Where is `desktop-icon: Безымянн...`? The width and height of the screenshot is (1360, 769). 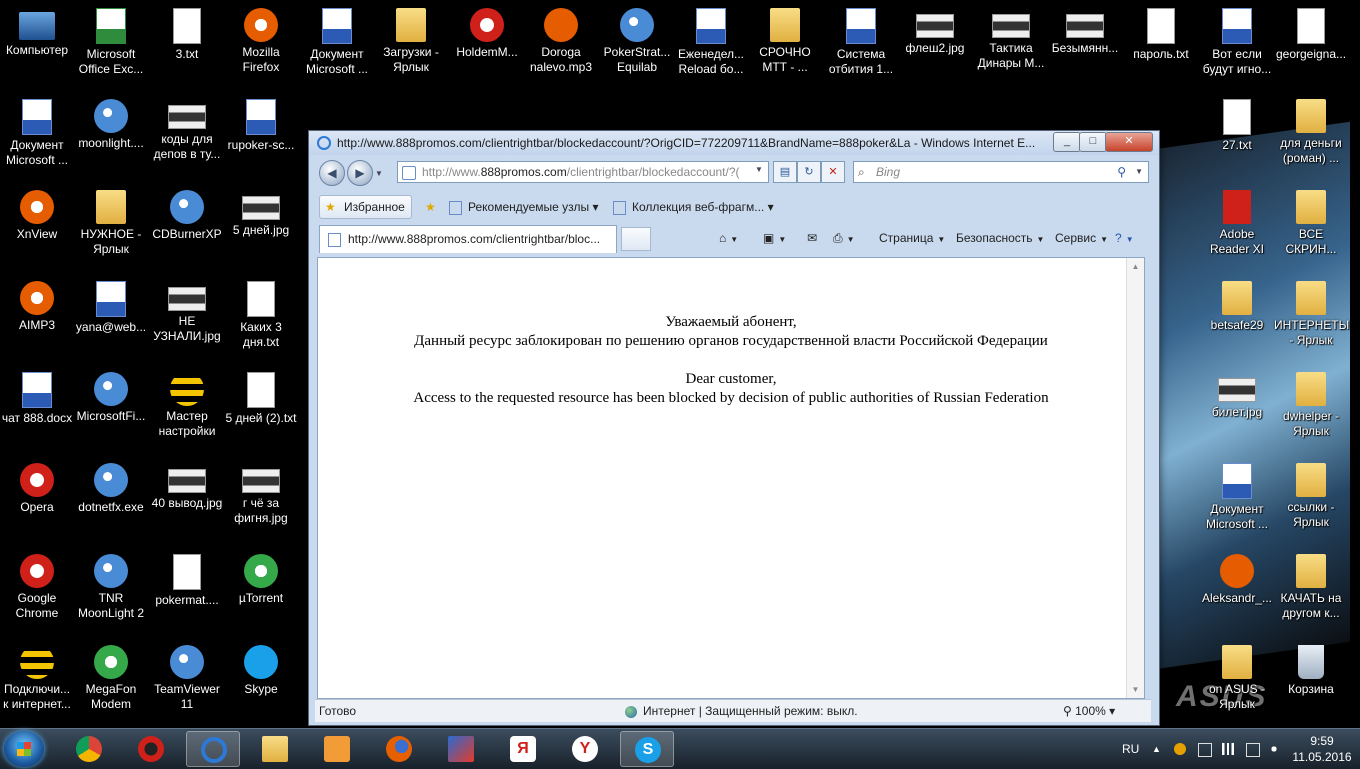
desktop-icon: Безымянн... is located at coordinates (1085, 47).